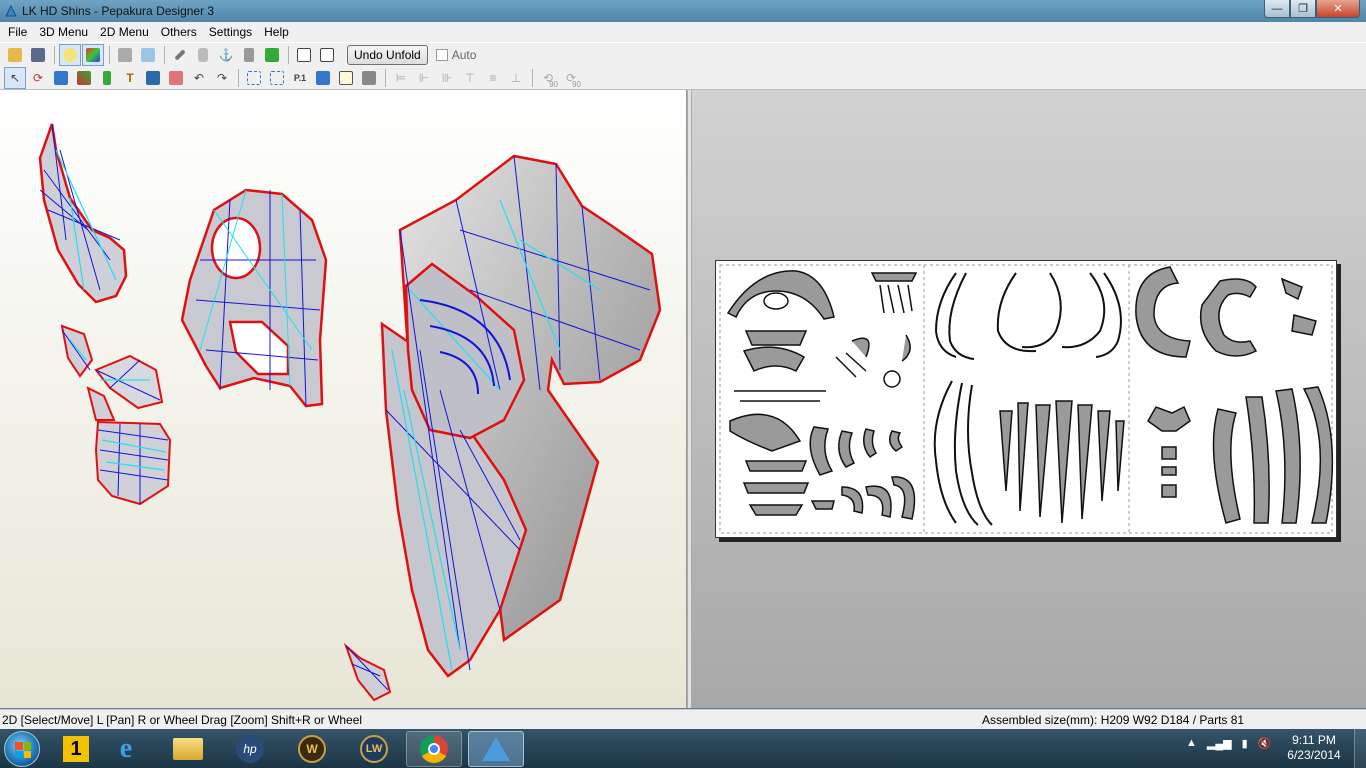 This screenshot has height=768, width=1366. I want to click on maximize-button: ❐, so click(1303, 9).